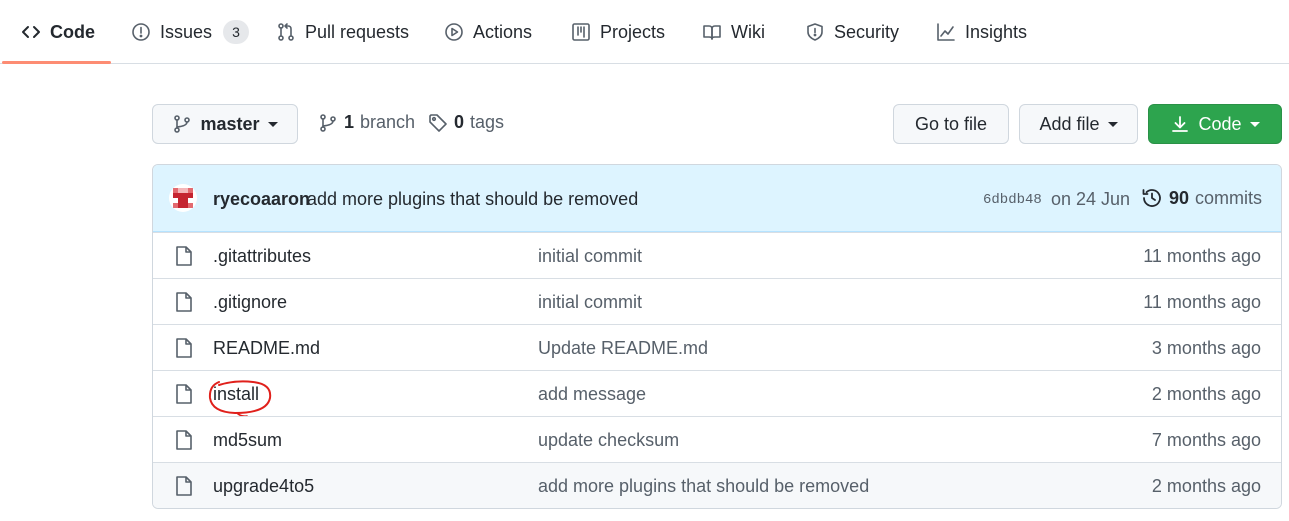  What do you see at coordinates (459, 122) in the screenshot?
I see `tag-count: 0` at bounding box center [459, 122].